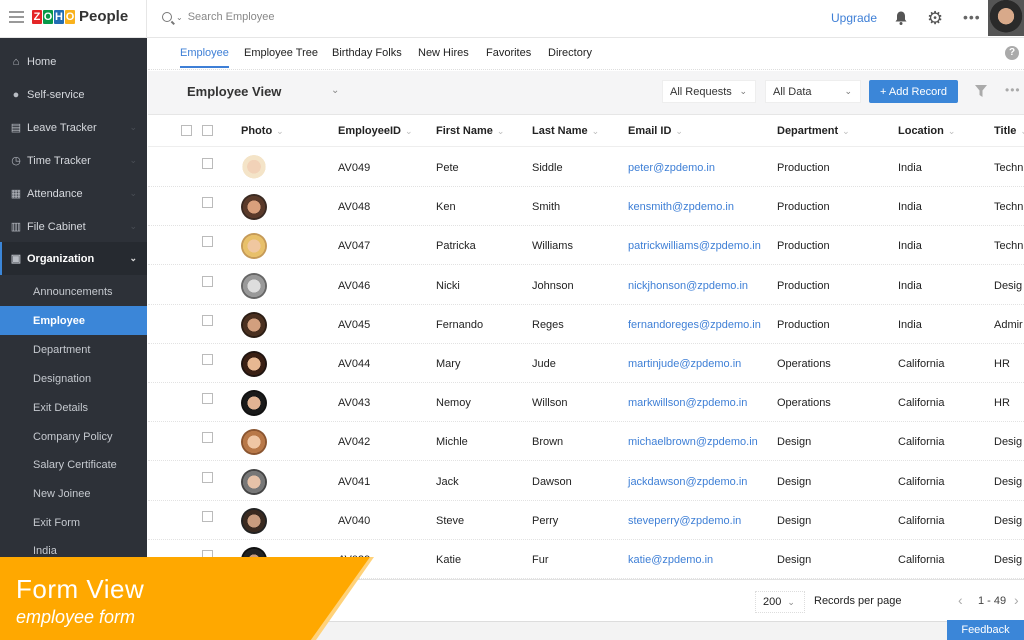  Describe the element at coordinates (207, 130) in the screenshot. I see `select-all-checkbox` at that location.